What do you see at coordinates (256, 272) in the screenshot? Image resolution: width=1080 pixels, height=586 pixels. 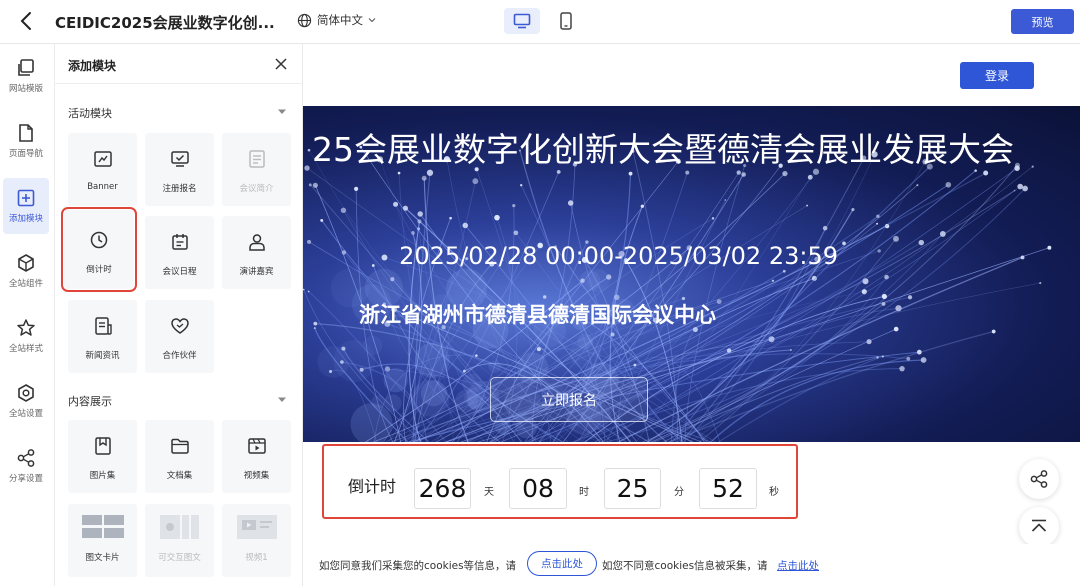 I see `tile-label: 演讲嘉宾` at bounding box center [256, 272].